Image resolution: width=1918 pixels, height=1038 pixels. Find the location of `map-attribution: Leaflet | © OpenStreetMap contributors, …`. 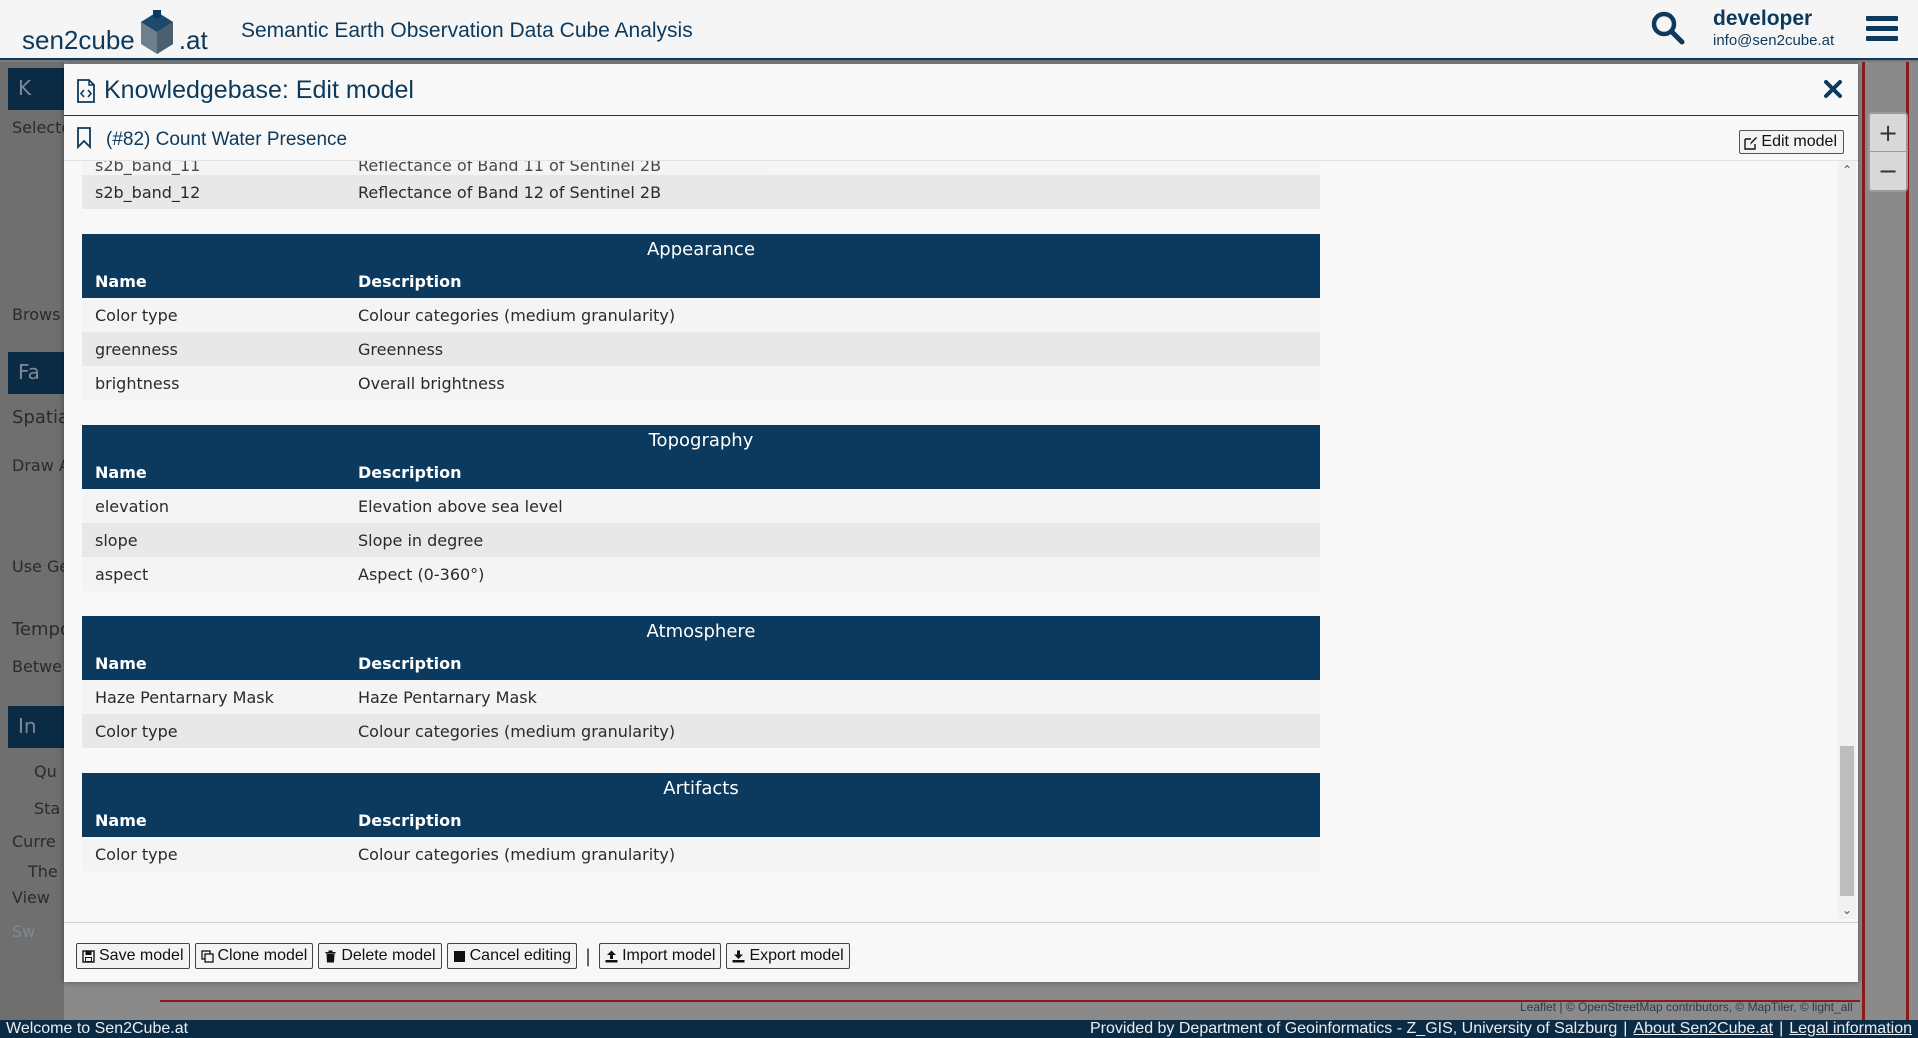

map-attribution: Leaflet | © OpenStreetMap contributors, … is located at coordinates (1686, 1007).